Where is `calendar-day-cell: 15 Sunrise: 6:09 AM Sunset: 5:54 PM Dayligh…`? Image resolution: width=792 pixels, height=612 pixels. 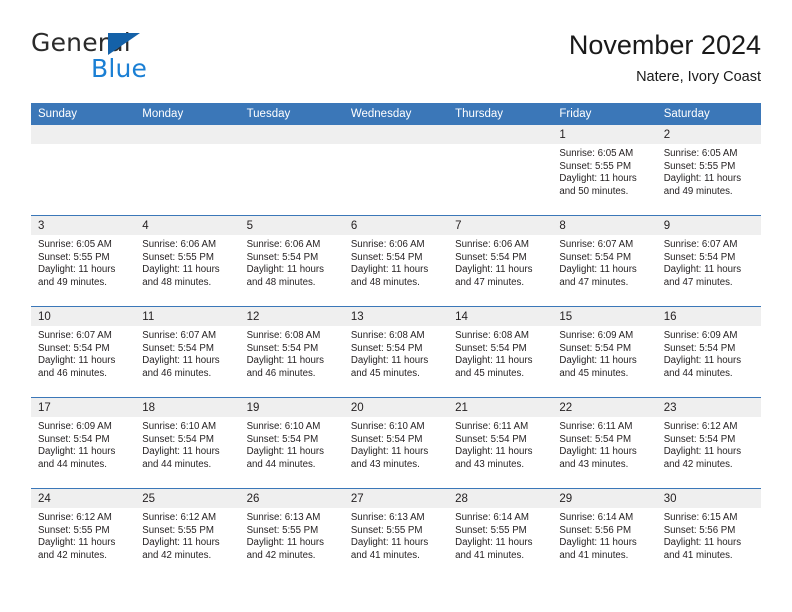 calendar-day-cell: 15 Sunrise: 6:09 AM Sunset: 5:54 PM Dayligh… is located at coordinates (604, 352).